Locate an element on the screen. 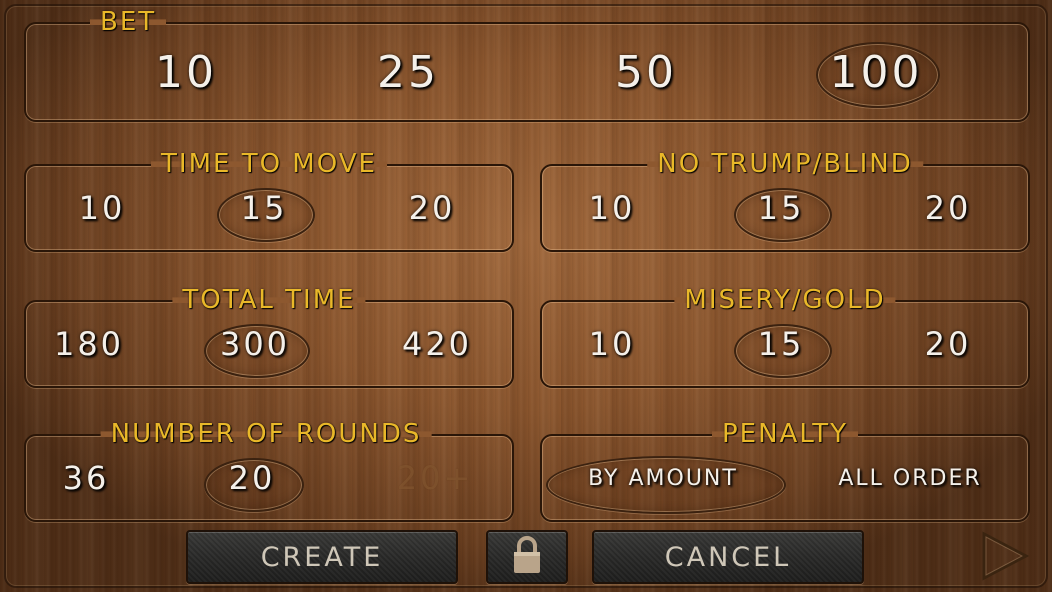 This screenshot has height=592, width=1052. time-to-move-option-15: 15 is located at coordinates (264, 208).